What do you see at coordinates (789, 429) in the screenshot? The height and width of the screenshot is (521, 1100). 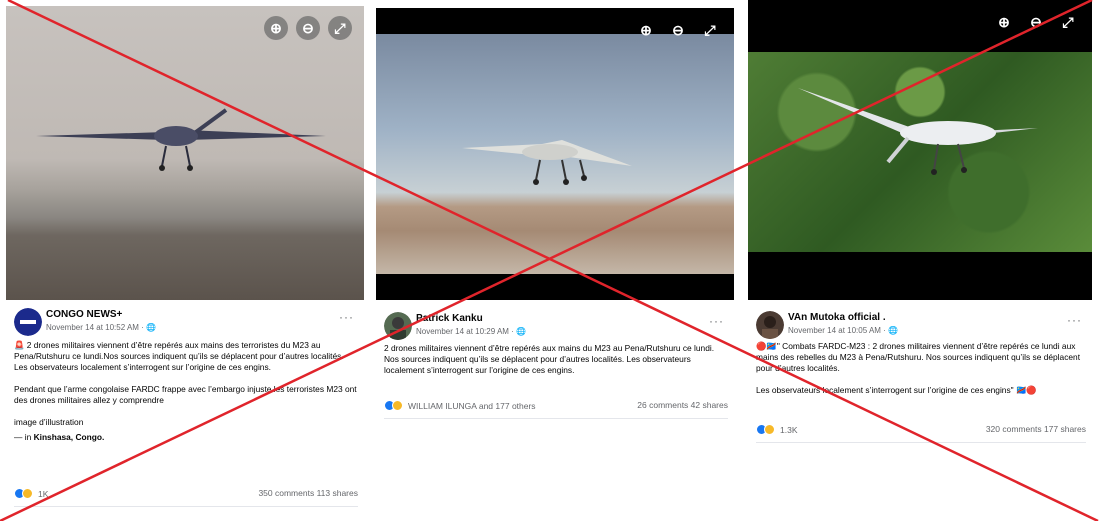 I see `reaction-count: 1.3K` at bounding box center [789, 429].